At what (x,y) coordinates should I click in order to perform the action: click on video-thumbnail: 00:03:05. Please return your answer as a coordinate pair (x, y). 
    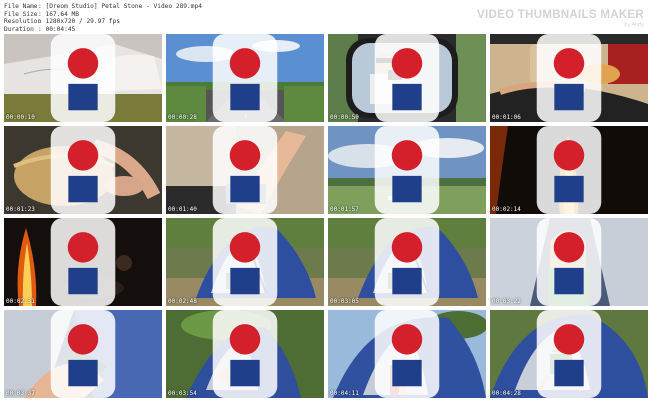
    Looking at the image, I should click on (407, 262).